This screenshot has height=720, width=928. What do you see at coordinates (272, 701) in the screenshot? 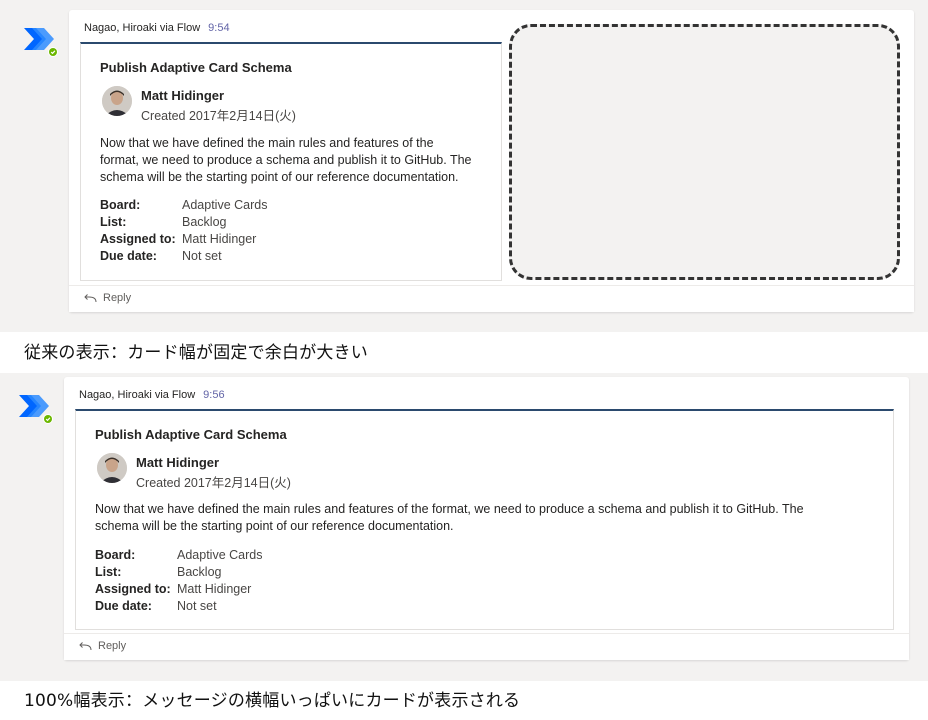
I see `caption-full-width: 100%幅表示：メッセージの横幅いっぱいにカードが表示される` at bounding box center [272, 701].